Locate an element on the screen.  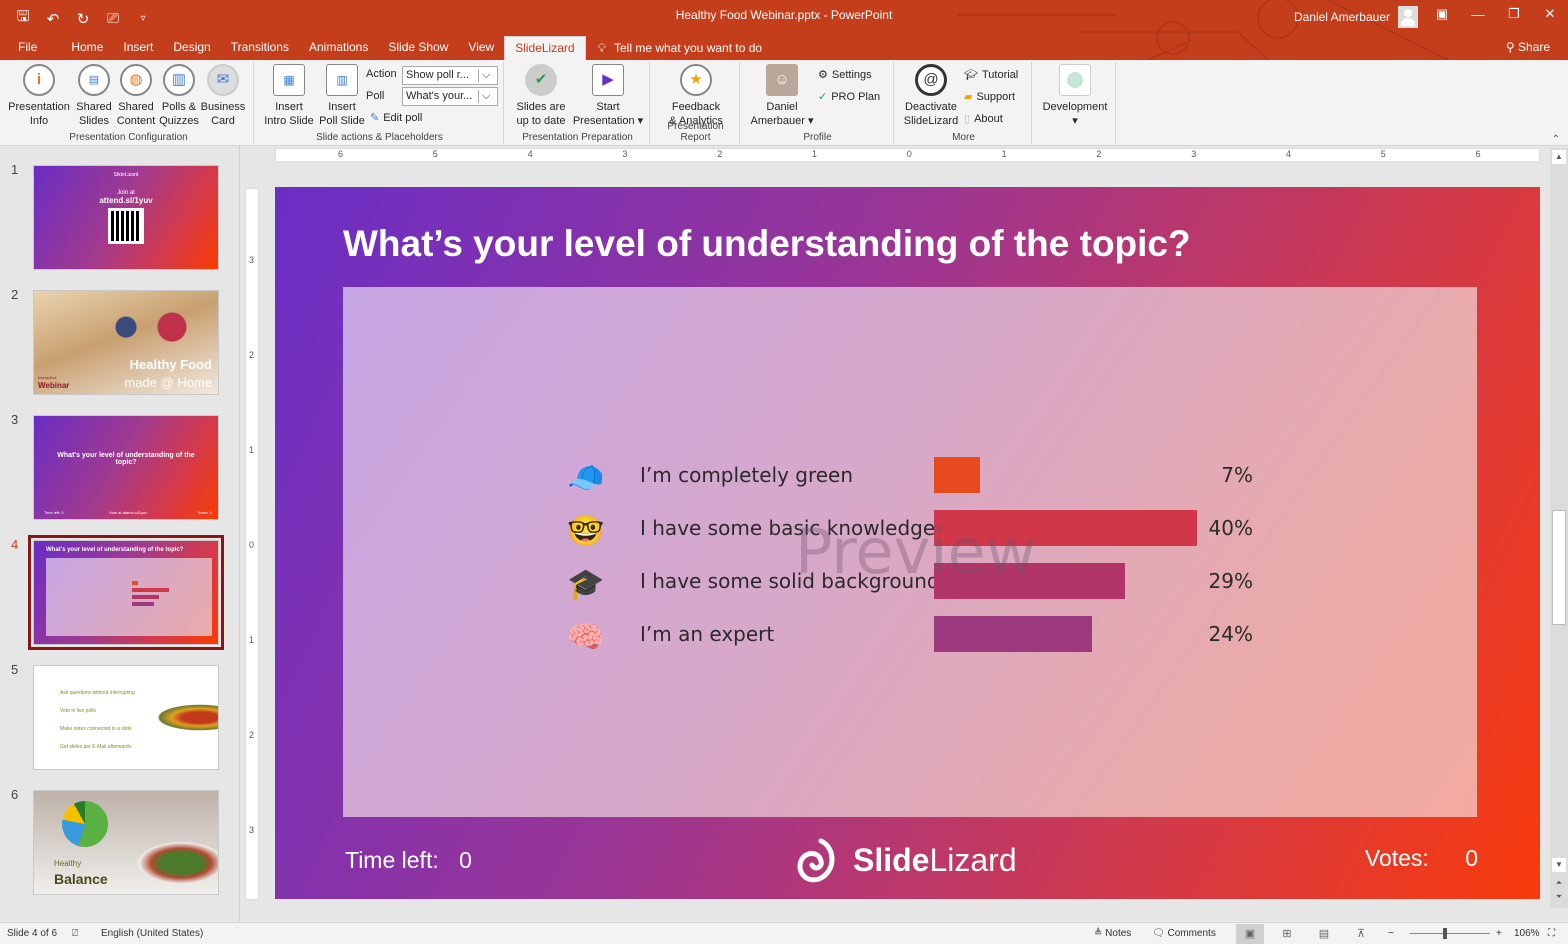
comments-button: 🗨︎ Comments is located at coordinates (1184, 933).